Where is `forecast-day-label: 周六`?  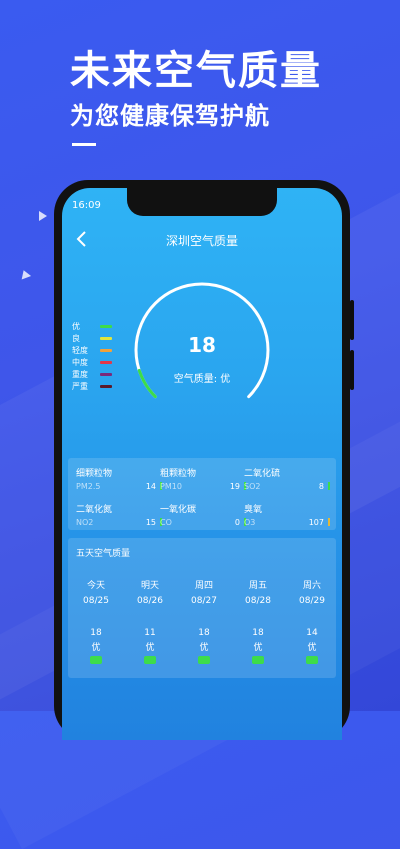
forecast-day-label: 周六 is located at coordinates (311, 586).